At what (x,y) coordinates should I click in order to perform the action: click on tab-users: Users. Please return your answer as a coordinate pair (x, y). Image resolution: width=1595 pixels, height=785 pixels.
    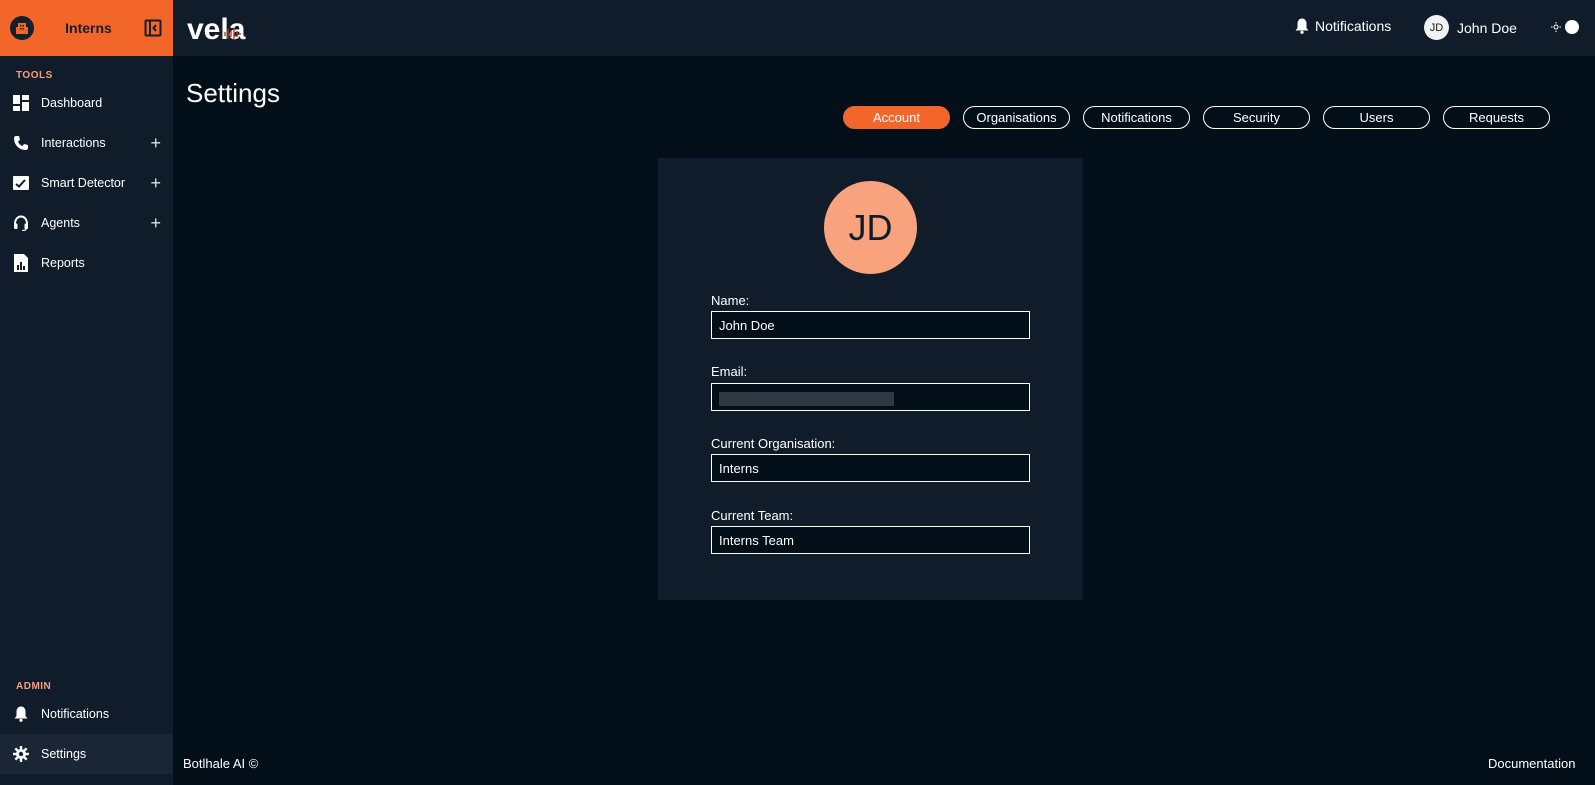
    Looking at the image, I should click on (1376, 117).